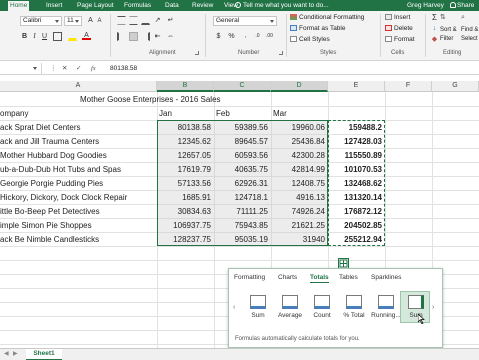  I want to click on fill-color-icon, so click(72, 36).